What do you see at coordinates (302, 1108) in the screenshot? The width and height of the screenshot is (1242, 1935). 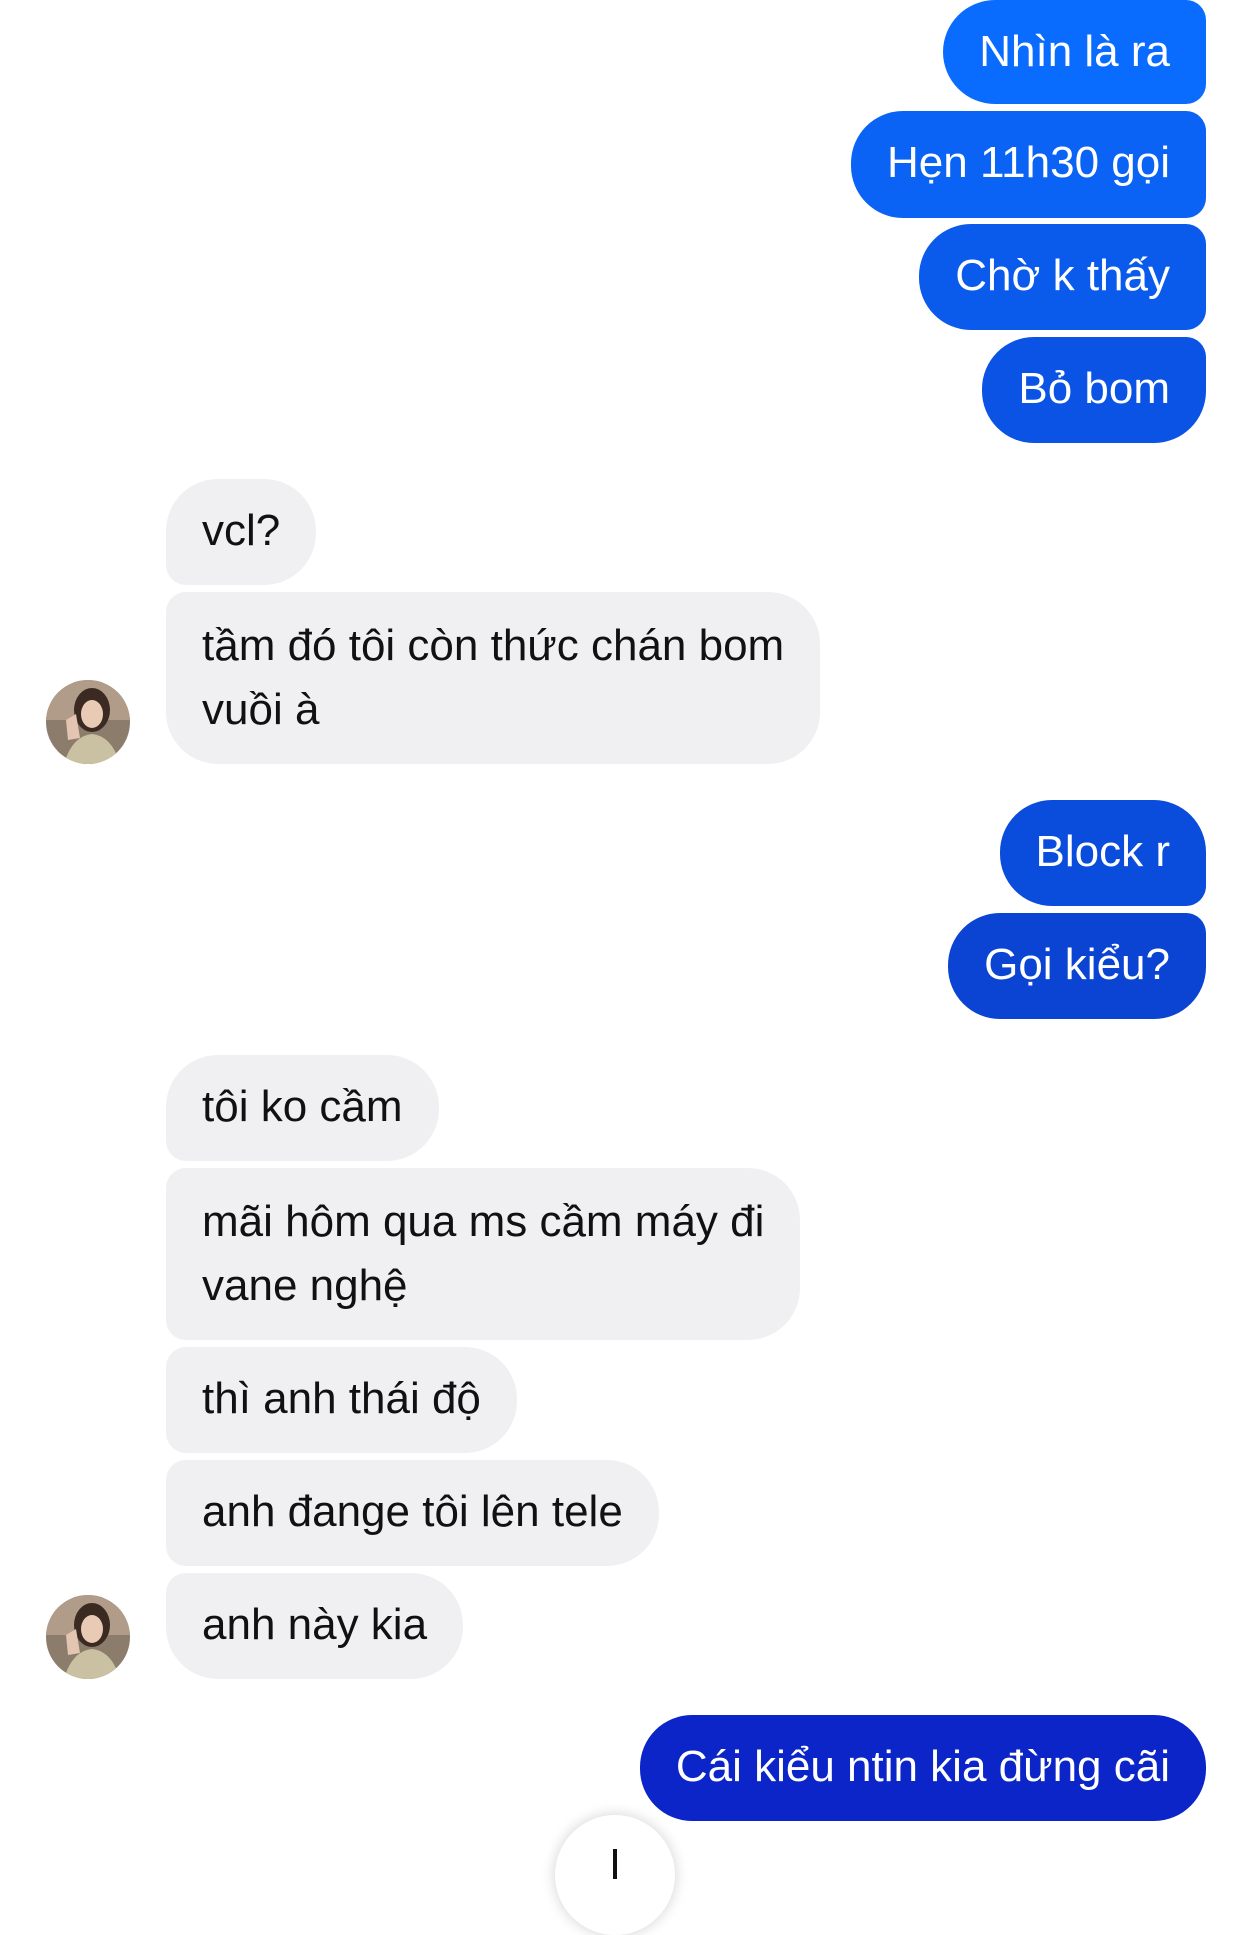 I see `message-bubble-incoming: tôi ko cầm` at bounding box center [302, 1108].